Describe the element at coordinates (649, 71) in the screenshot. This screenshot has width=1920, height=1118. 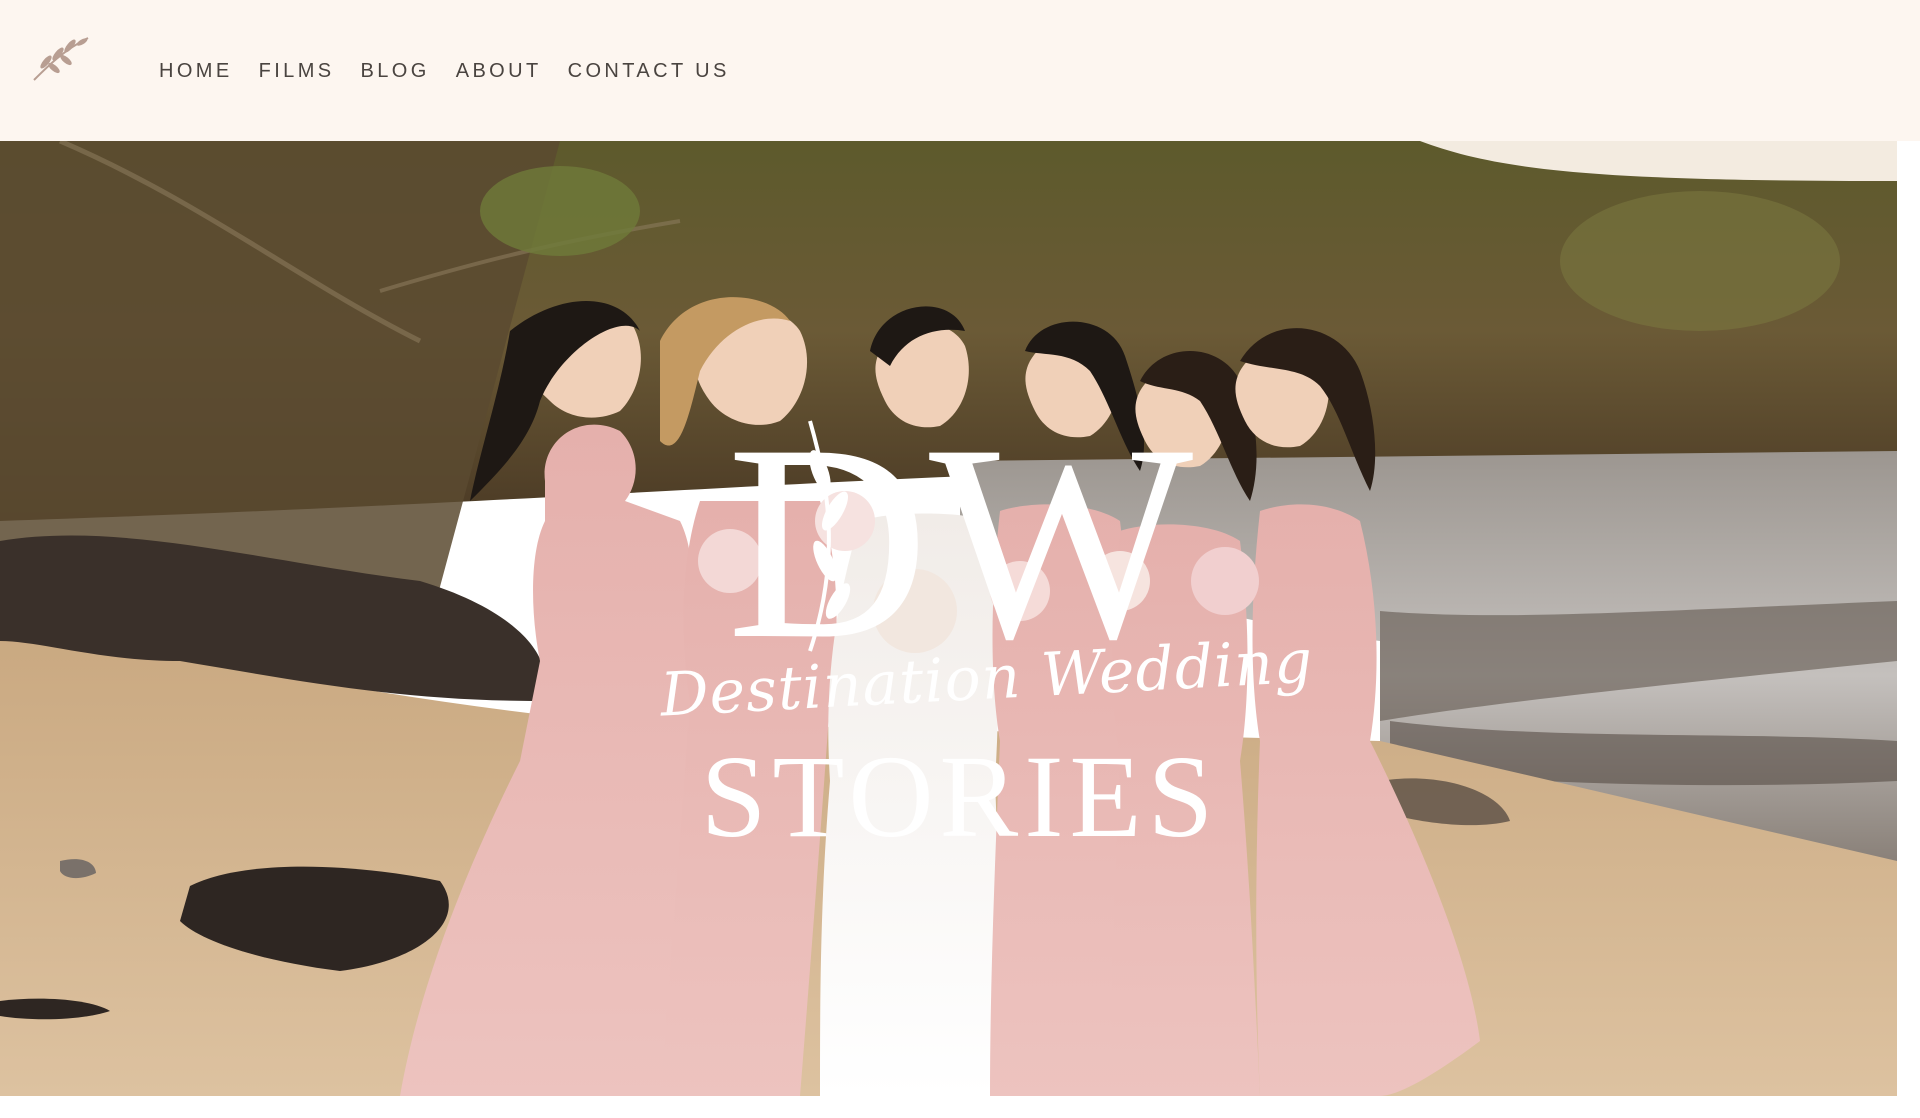
I see `nav-contact-us: CONTACT US` at that location.